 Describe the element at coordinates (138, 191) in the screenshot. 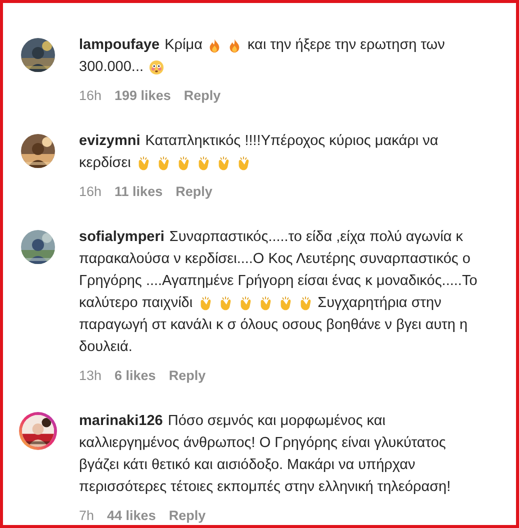

I see `likes-count: 11 likes` at that location.